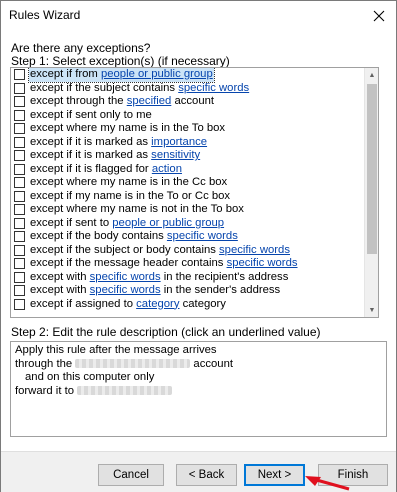  I want to click on cancel-button: Cancel, so click(131, 475).